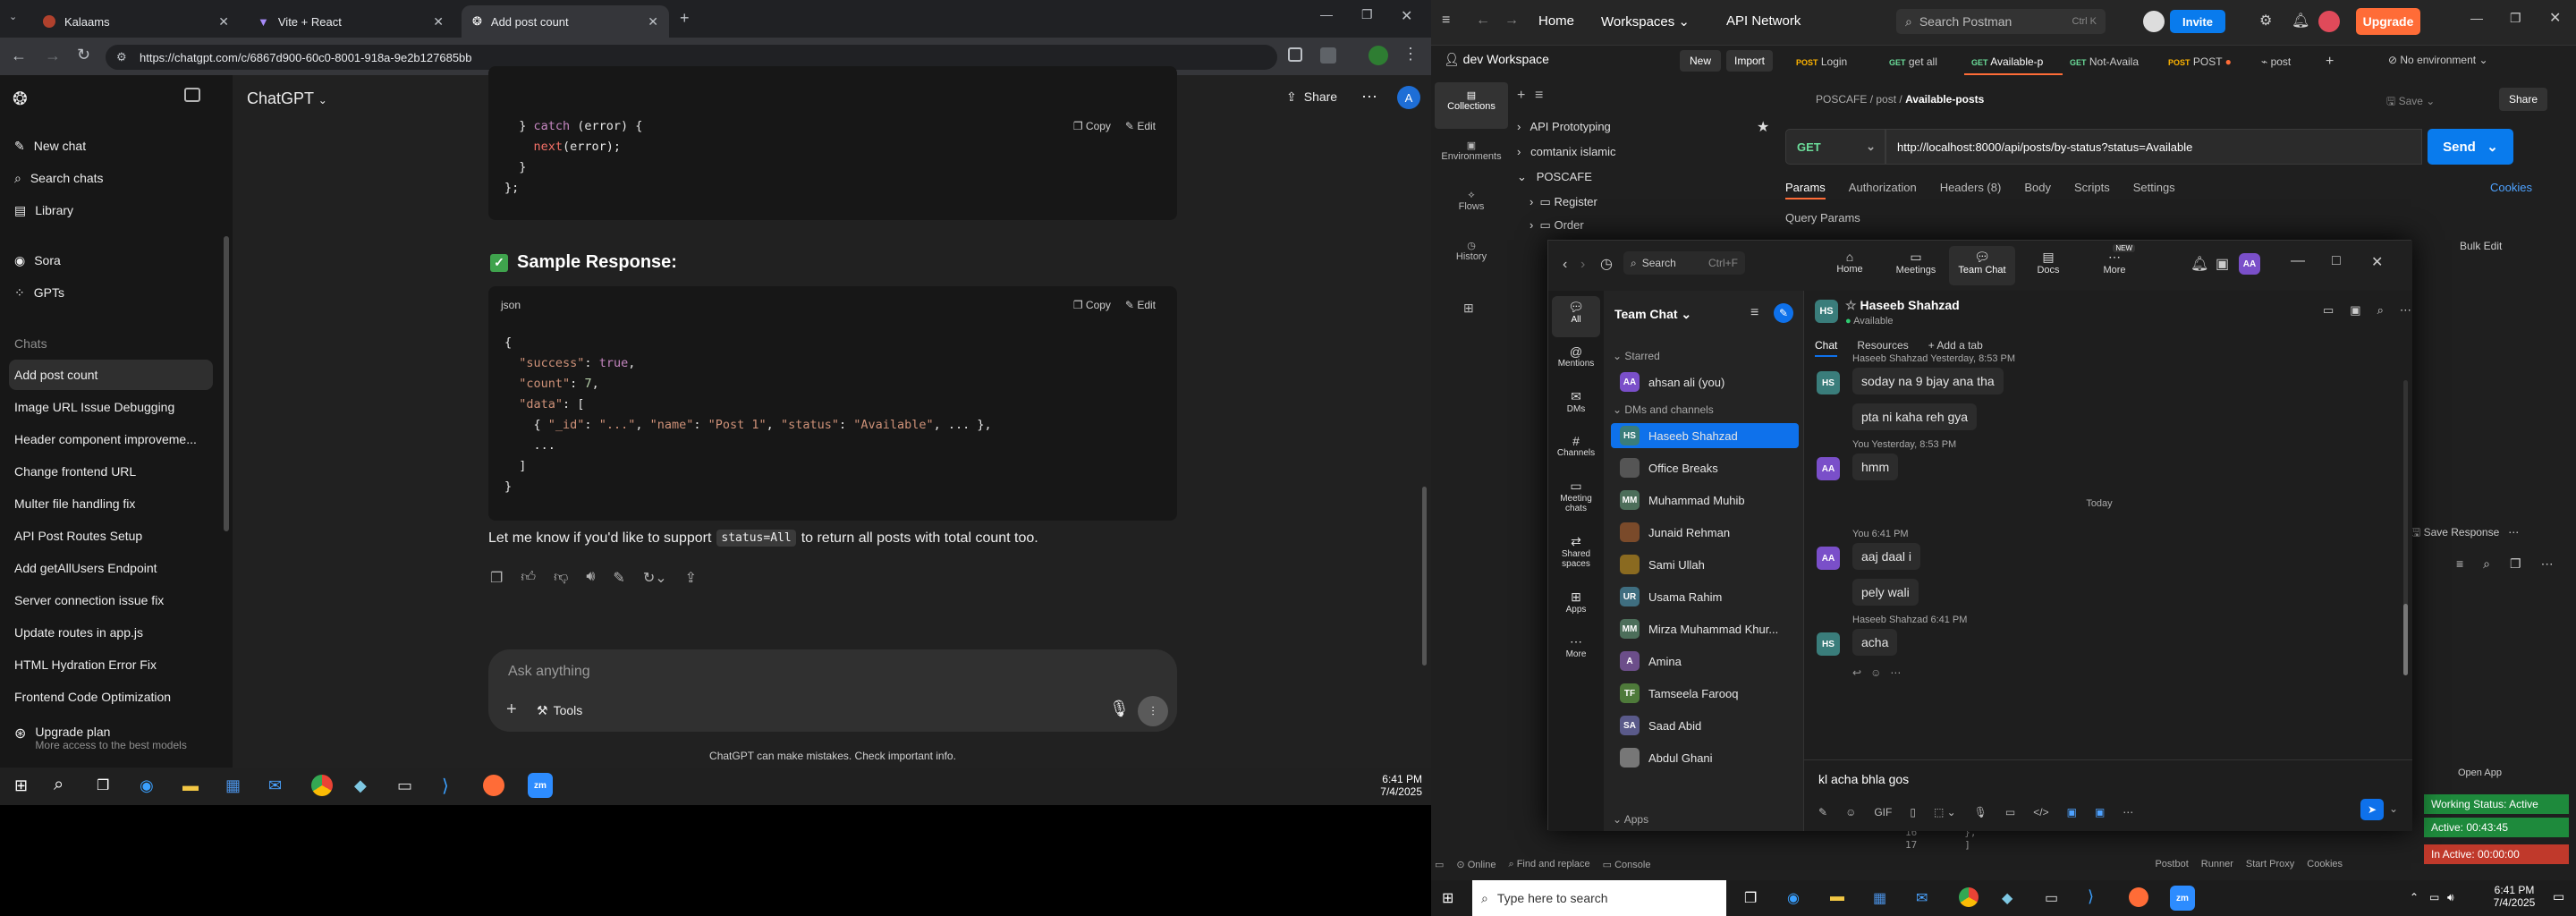 Image resolution: width=2576 pixels, height=916 pixels. I want to click on composer-input: Ask anything, so click(549, 672).